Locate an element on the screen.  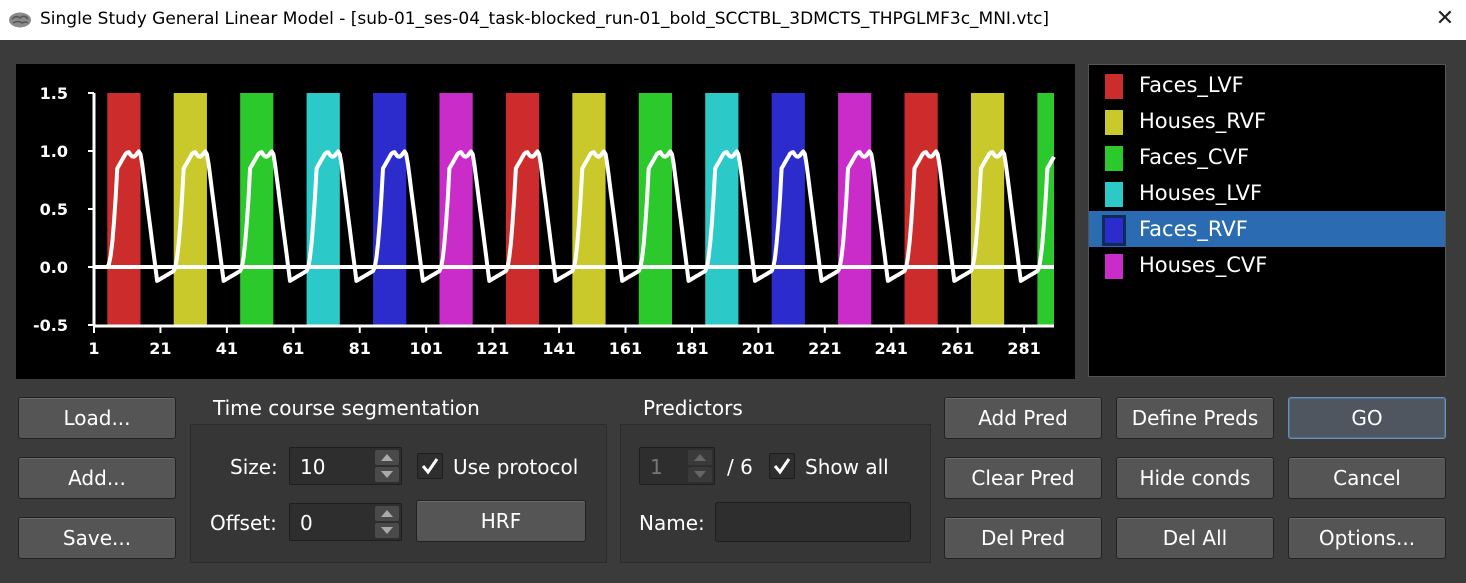
size-increment-icon is located at coordinates (387, 457).